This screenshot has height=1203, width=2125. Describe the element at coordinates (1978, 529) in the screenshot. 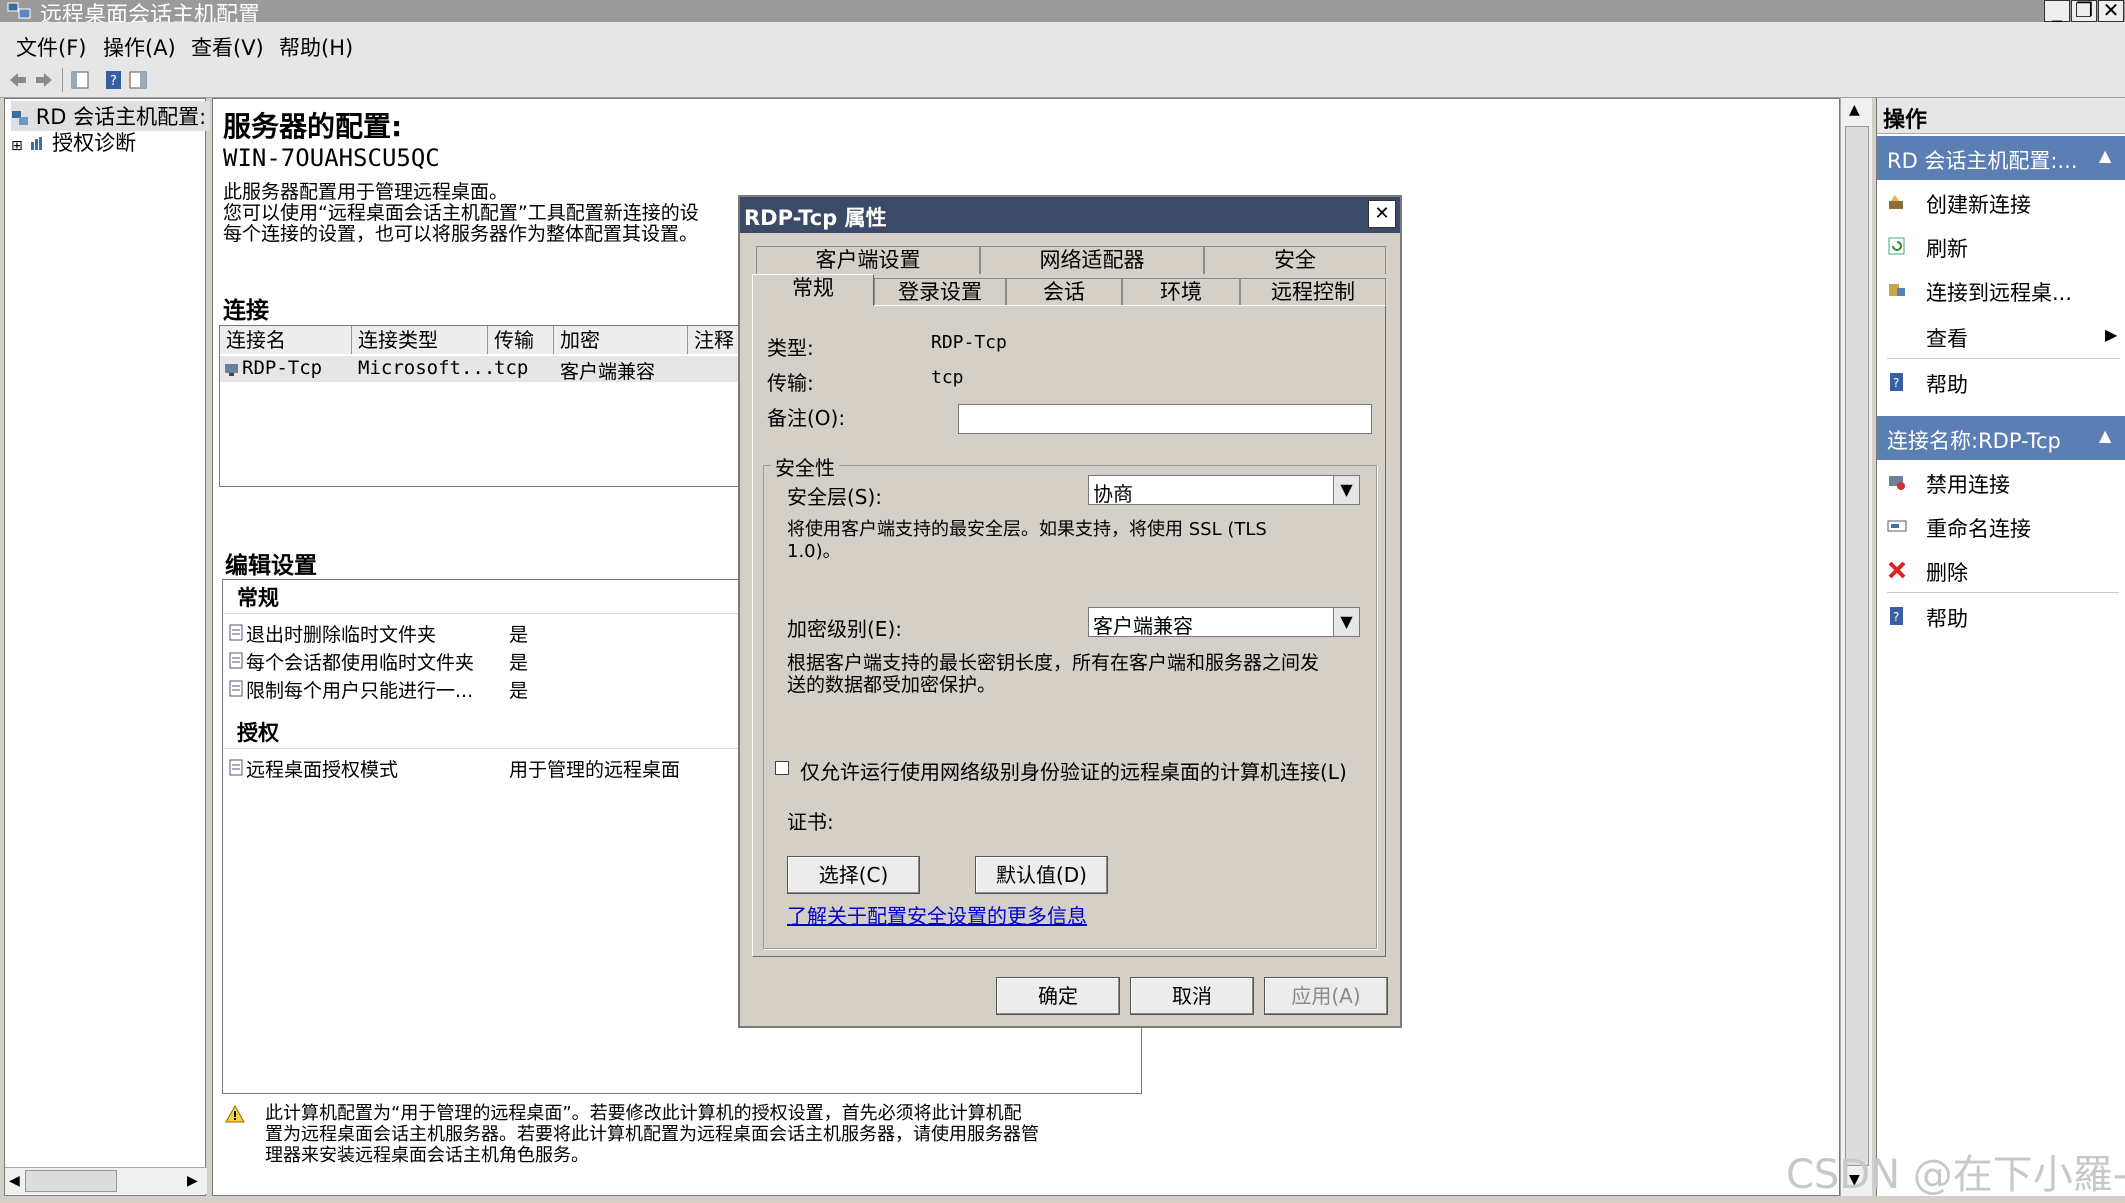

I see `action-label: 重命名连接` at that location.